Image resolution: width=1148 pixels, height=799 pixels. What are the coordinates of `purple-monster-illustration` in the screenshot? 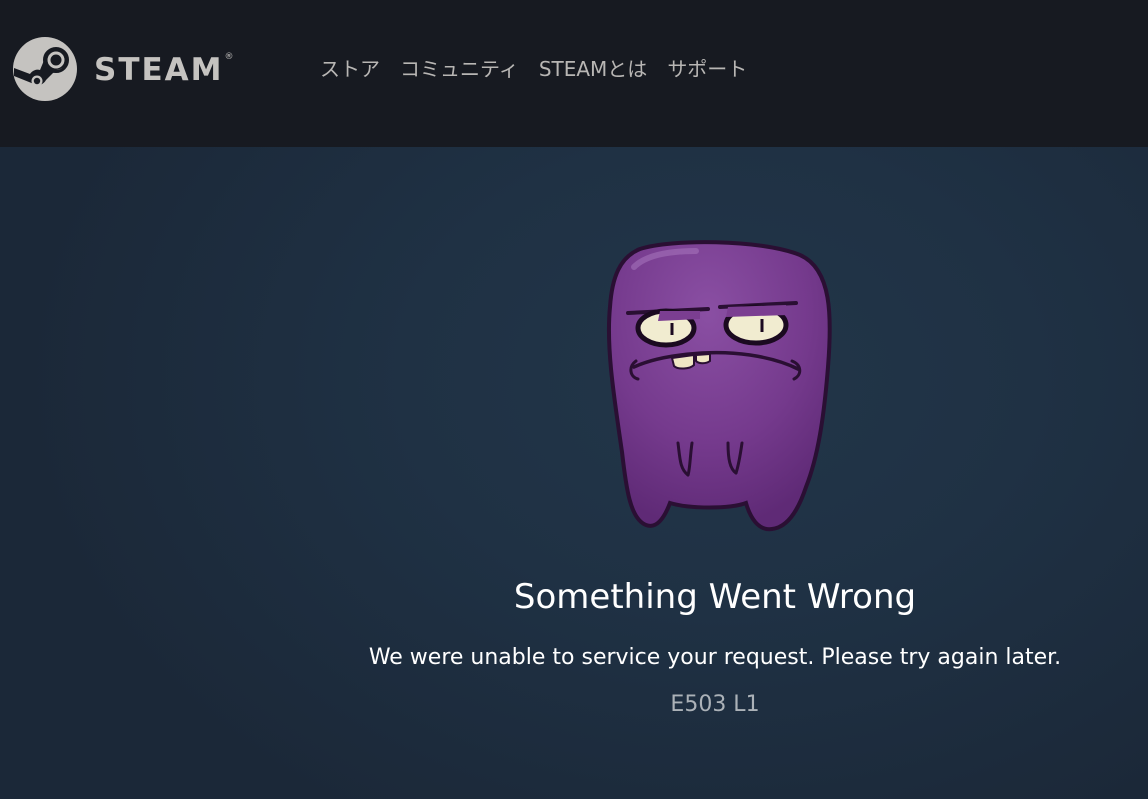 It's located at (719, 386).